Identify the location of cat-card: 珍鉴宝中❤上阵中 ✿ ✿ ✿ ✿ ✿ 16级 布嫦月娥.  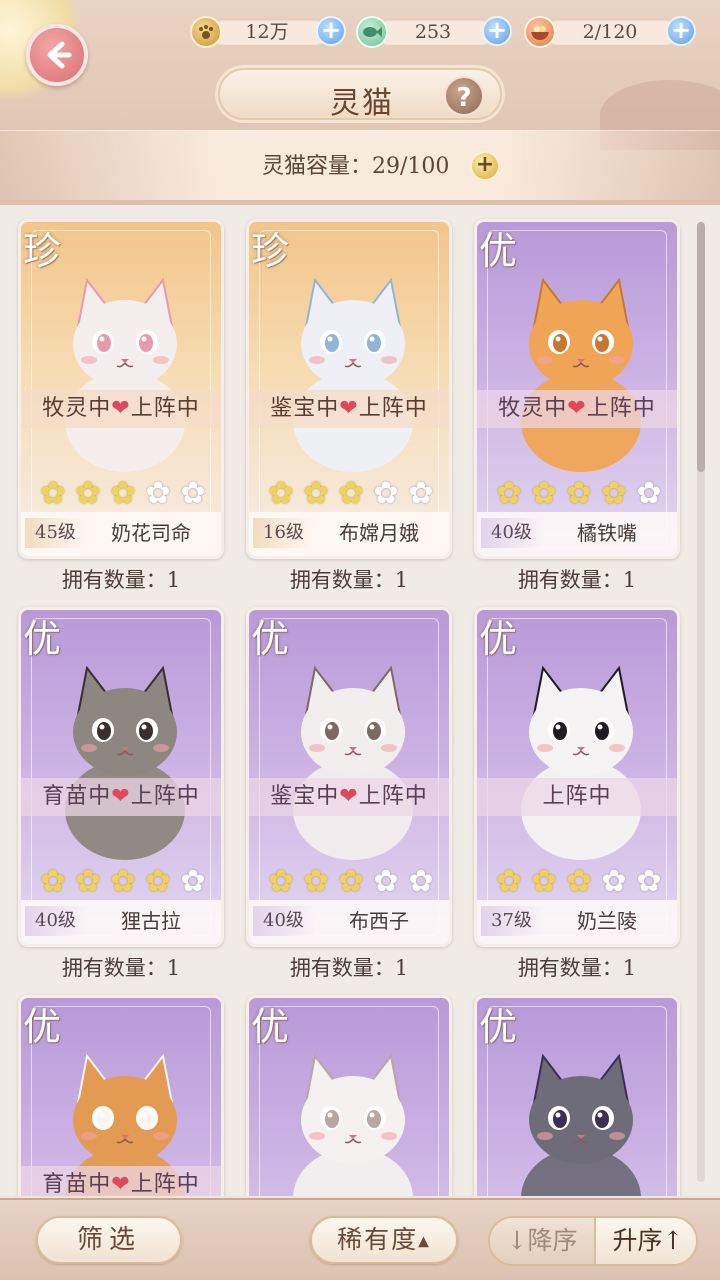
(349, 389).